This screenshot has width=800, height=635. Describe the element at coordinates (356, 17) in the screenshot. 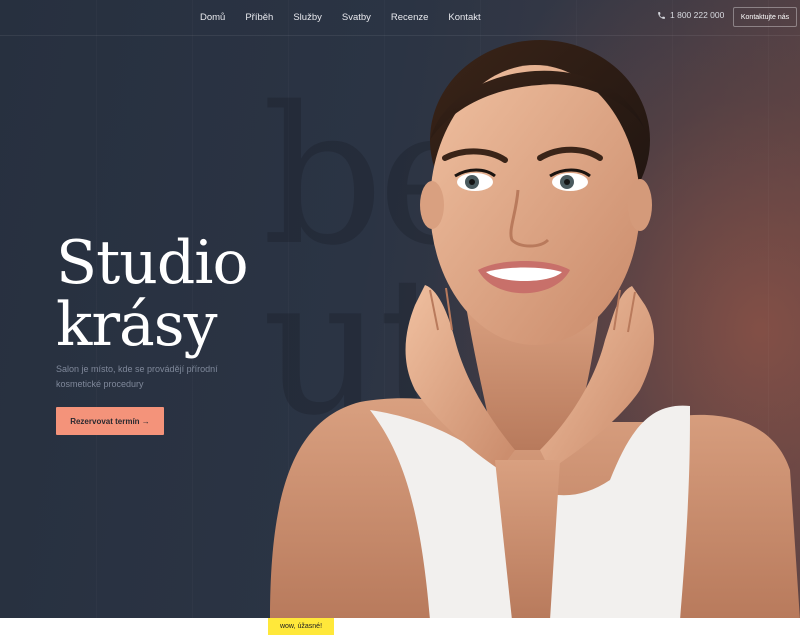

I see `nav-link-svatby: Svatby` at that location.